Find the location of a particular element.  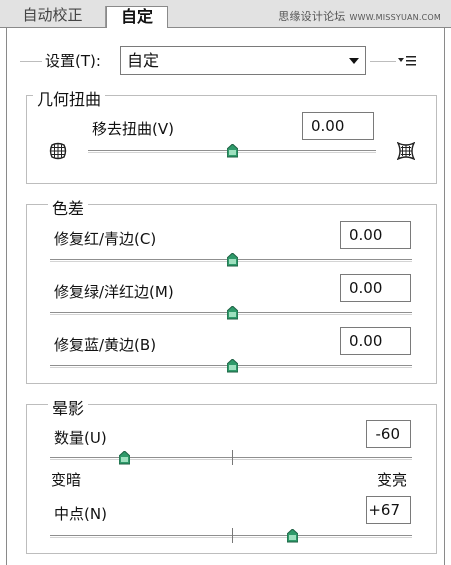

vignette-amount-center-tick is located at coordinates (232, 457).